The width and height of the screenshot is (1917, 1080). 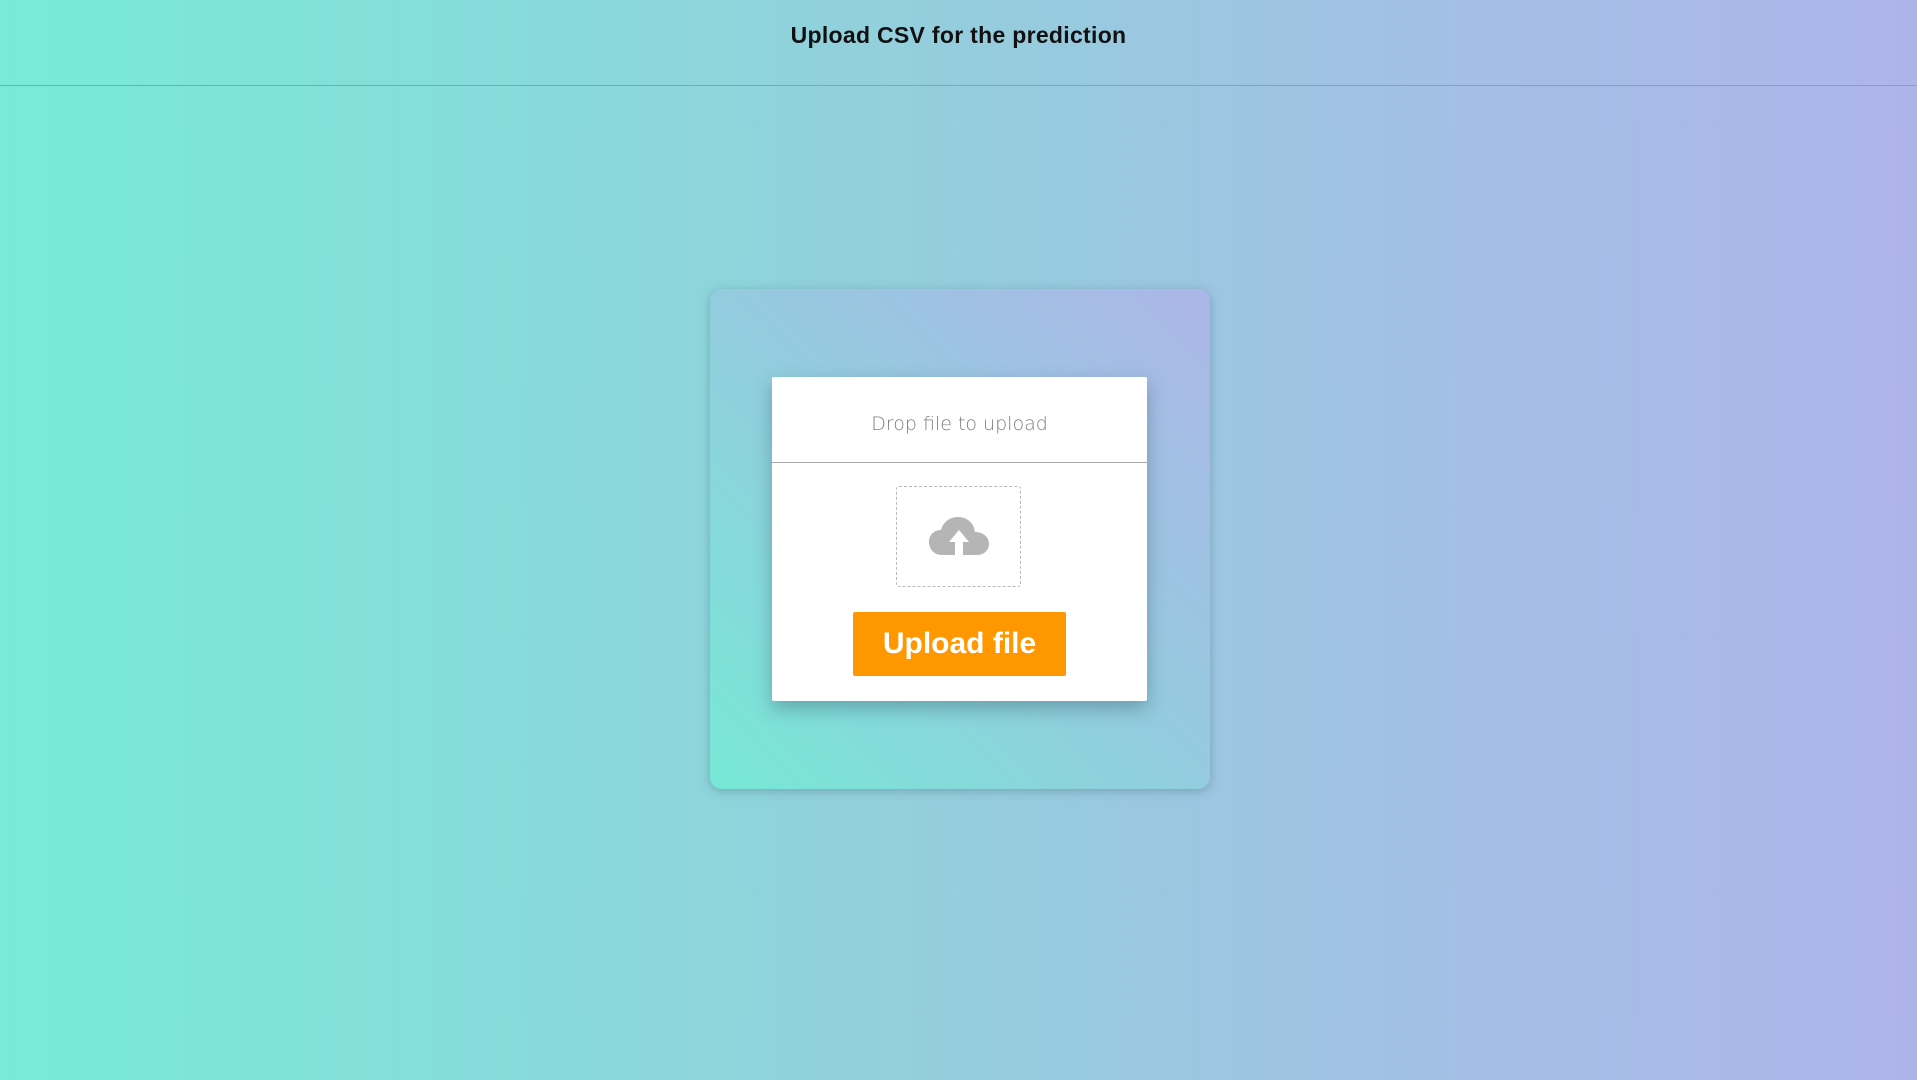 I want to click on upload-file-button: Upload file, so click(x=959, y=644).